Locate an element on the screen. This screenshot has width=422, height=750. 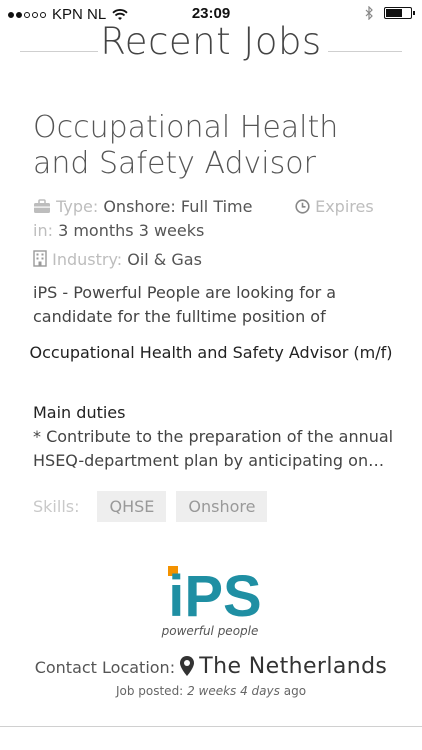
clock-icon is located at coordinates (302, 206).